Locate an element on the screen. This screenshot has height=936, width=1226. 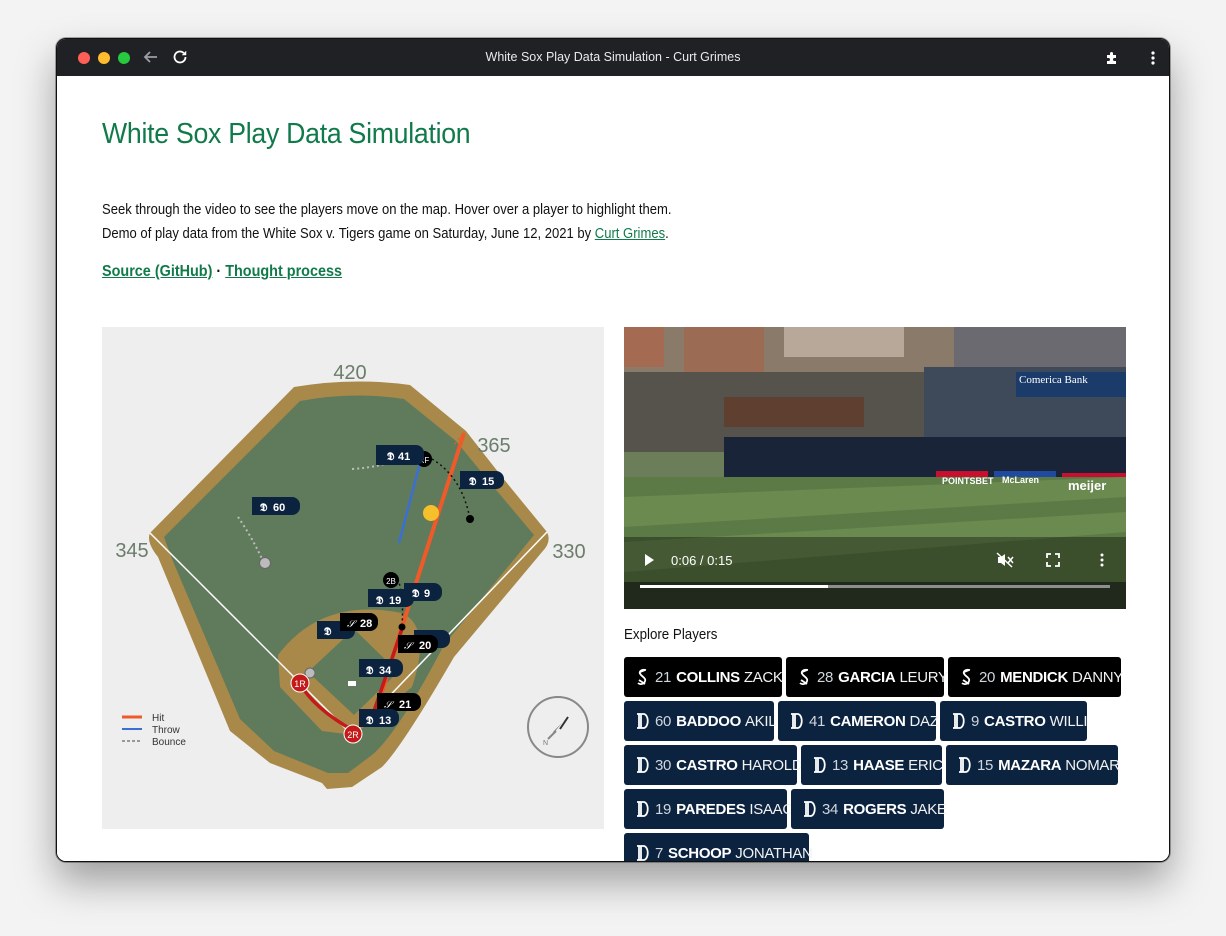
player-last-name: GARCIA is located at coordinates (867, 677).